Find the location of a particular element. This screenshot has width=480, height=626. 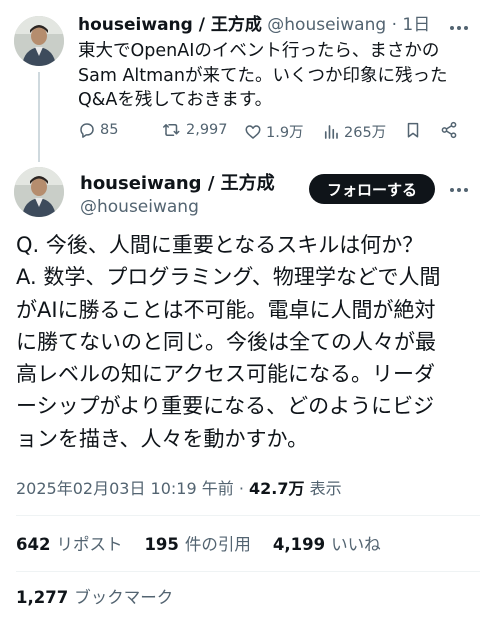

tweet-line: 高レベルの知にアクセス可能になる。リーダ is located at coordinates (225, 374).